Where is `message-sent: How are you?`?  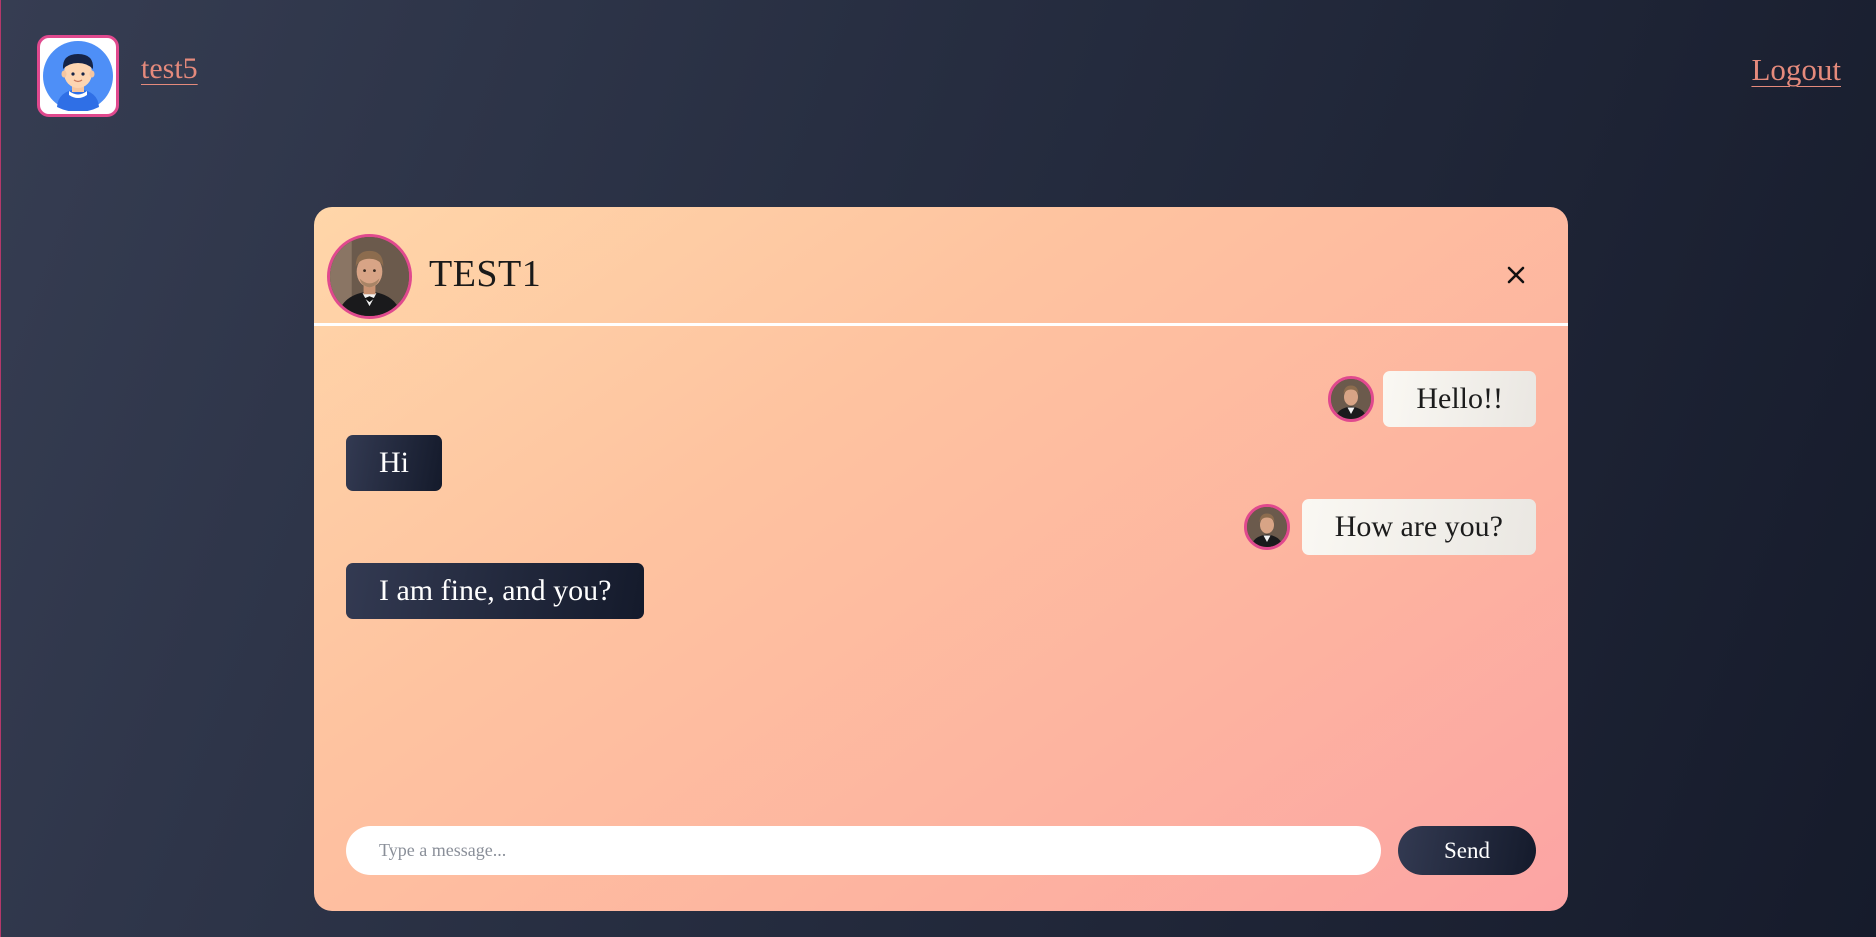
message-sent: How are you? is located at coordinates (1418, 527).